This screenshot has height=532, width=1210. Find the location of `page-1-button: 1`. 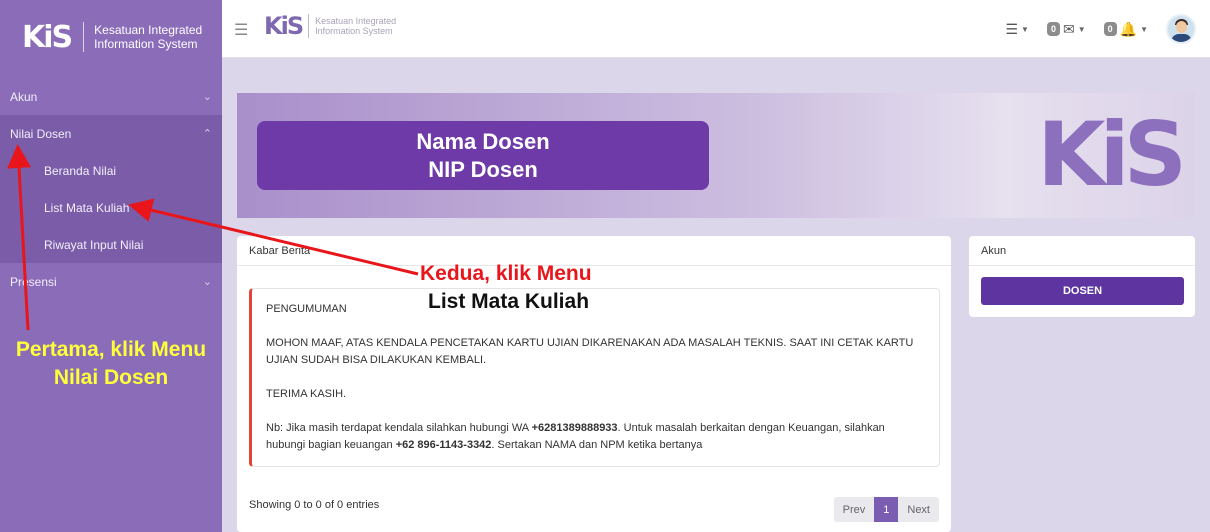

page-1-button: 1 is located at coordinates (886, 509).